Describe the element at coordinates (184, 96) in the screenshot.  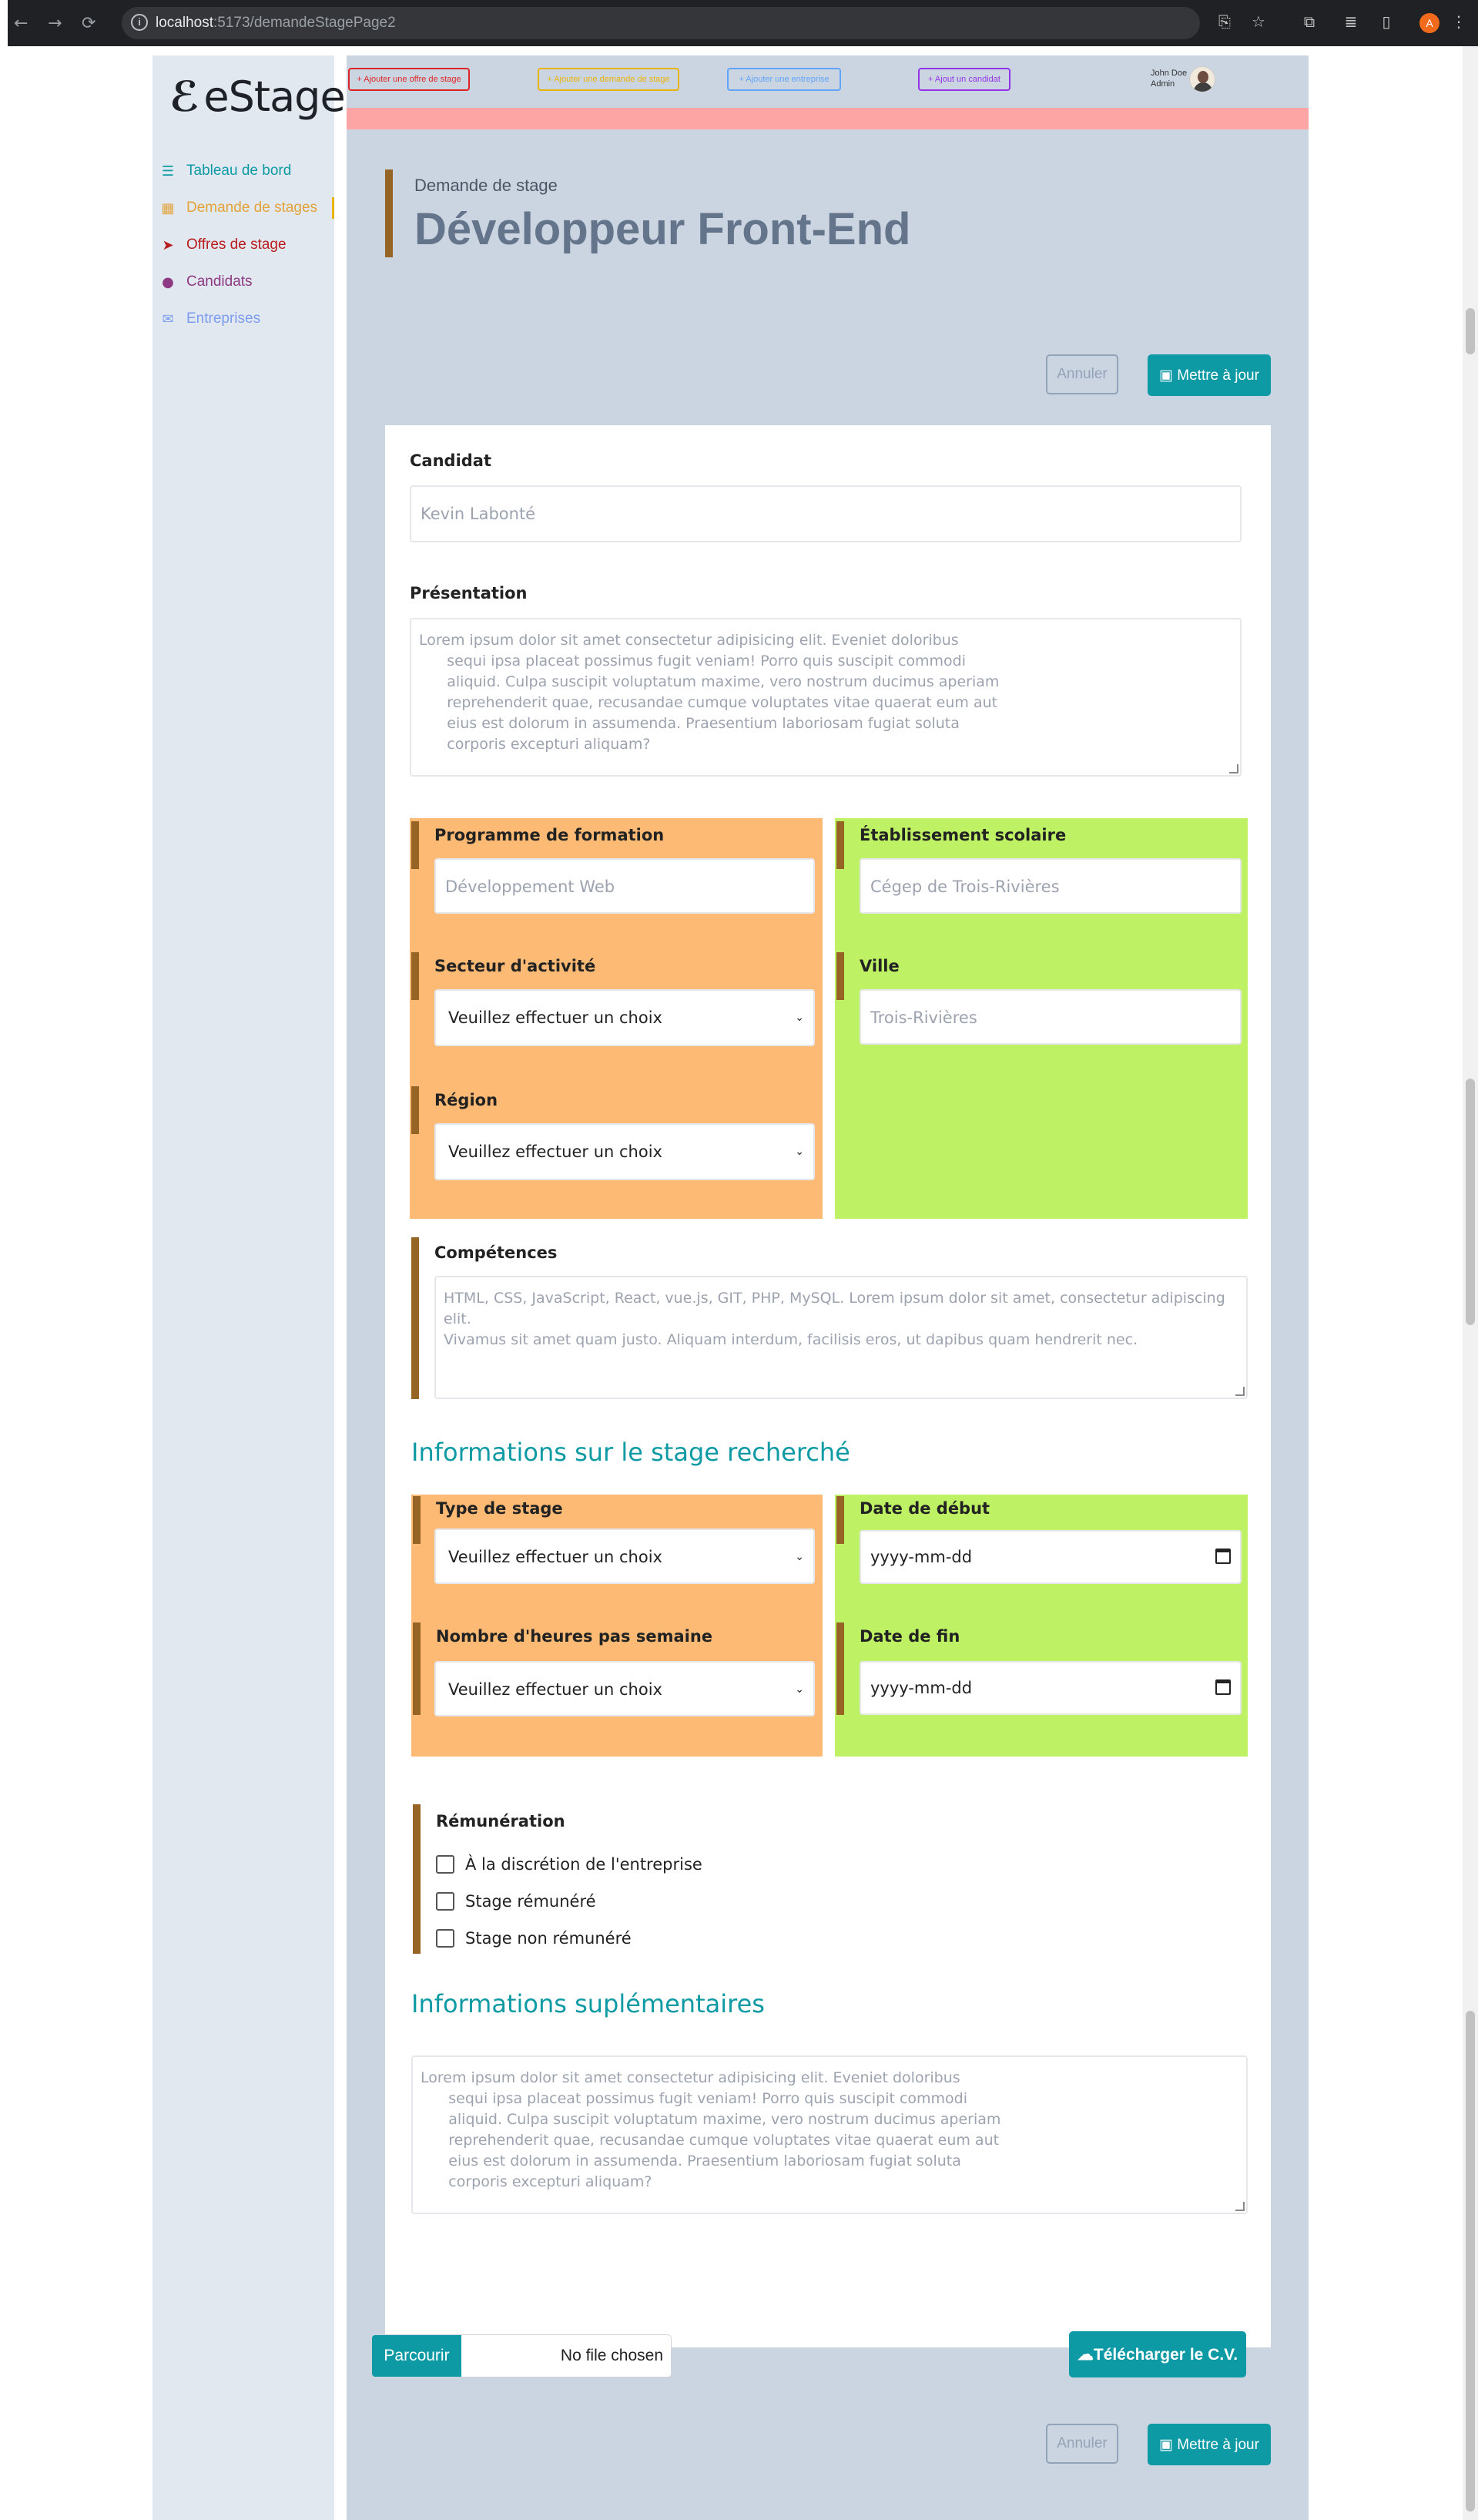
I see `logo-mark-icon: ℰ` at that location.